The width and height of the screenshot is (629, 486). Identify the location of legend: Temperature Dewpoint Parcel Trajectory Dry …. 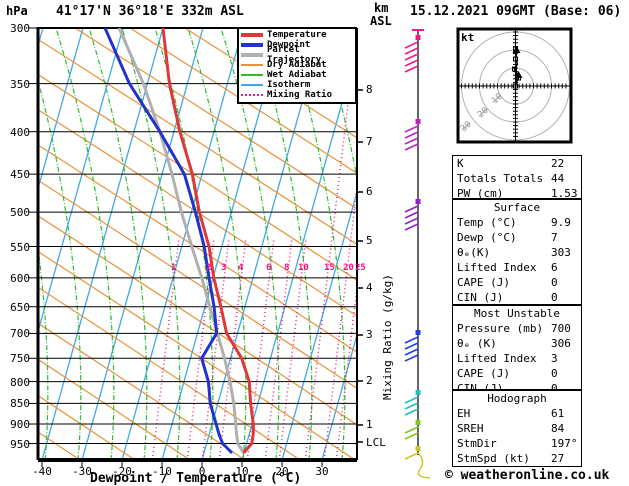
(297, 65).